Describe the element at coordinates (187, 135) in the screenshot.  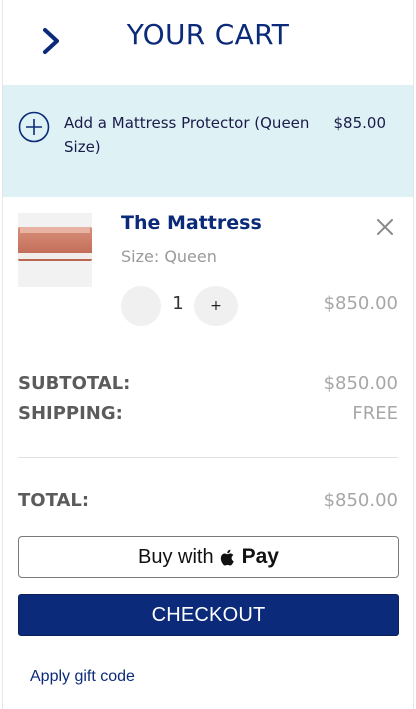
I see `upsell-label: Add a Mattress Protector (Queen Size)` at that location.